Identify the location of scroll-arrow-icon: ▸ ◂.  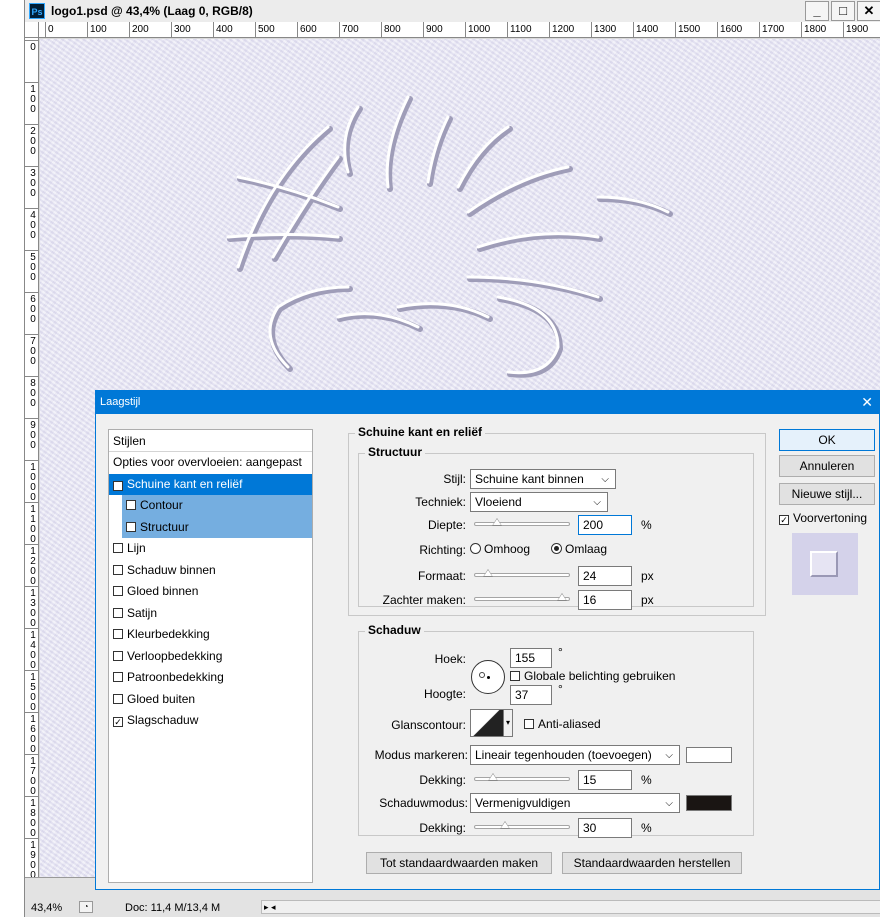
(270, 907).